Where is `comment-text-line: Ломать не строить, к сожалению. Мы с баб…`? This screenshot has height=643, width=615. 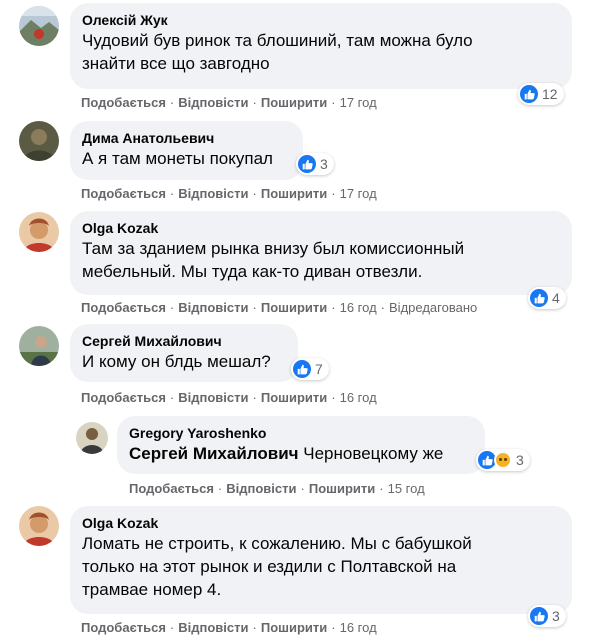
comment-text-line: Ломать не строить, к сожалению. Мы с баб… is located at coordinates (277, 543).